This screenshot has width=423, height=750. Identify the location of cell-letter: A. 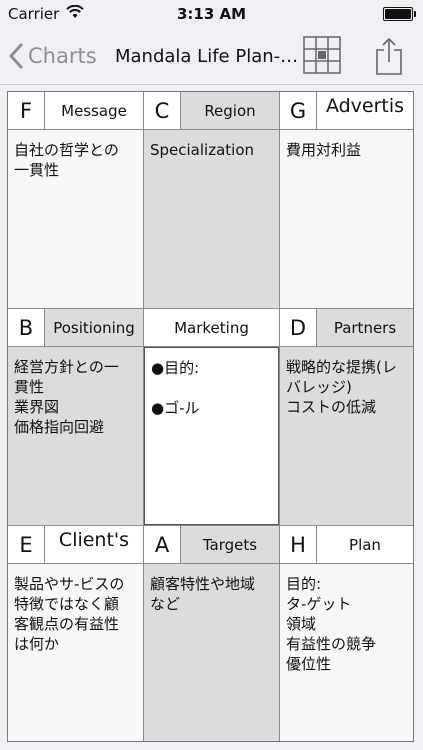
(162, 544).